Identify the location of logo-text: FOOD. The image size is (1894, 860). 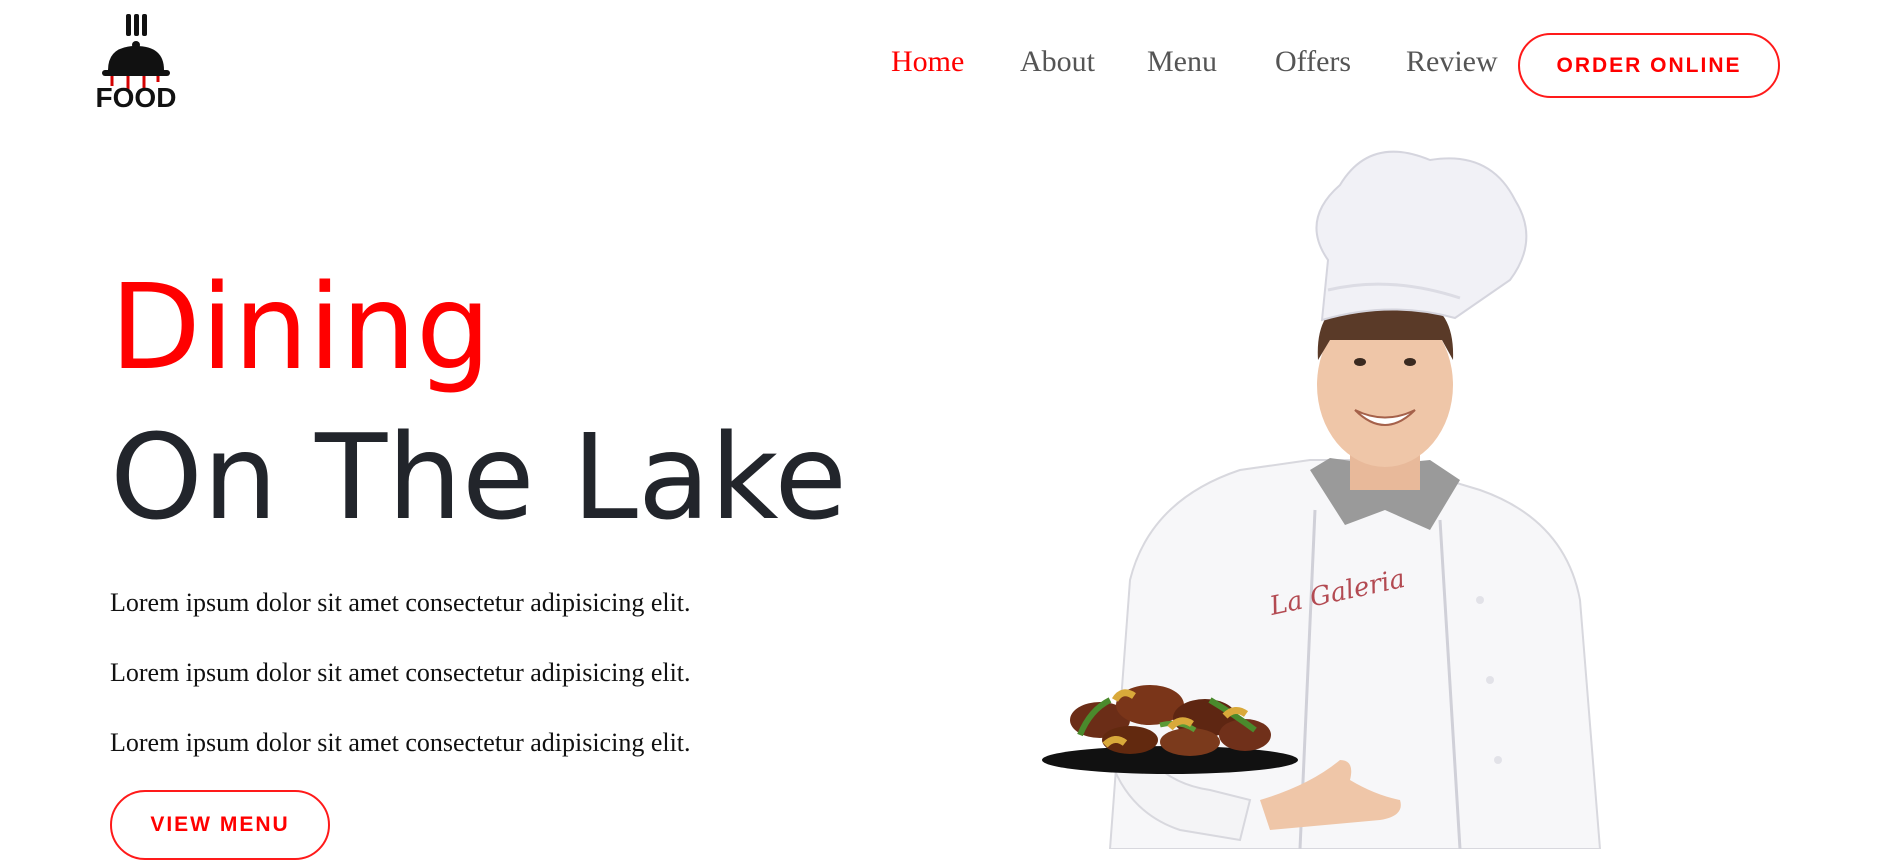
(136, 97).